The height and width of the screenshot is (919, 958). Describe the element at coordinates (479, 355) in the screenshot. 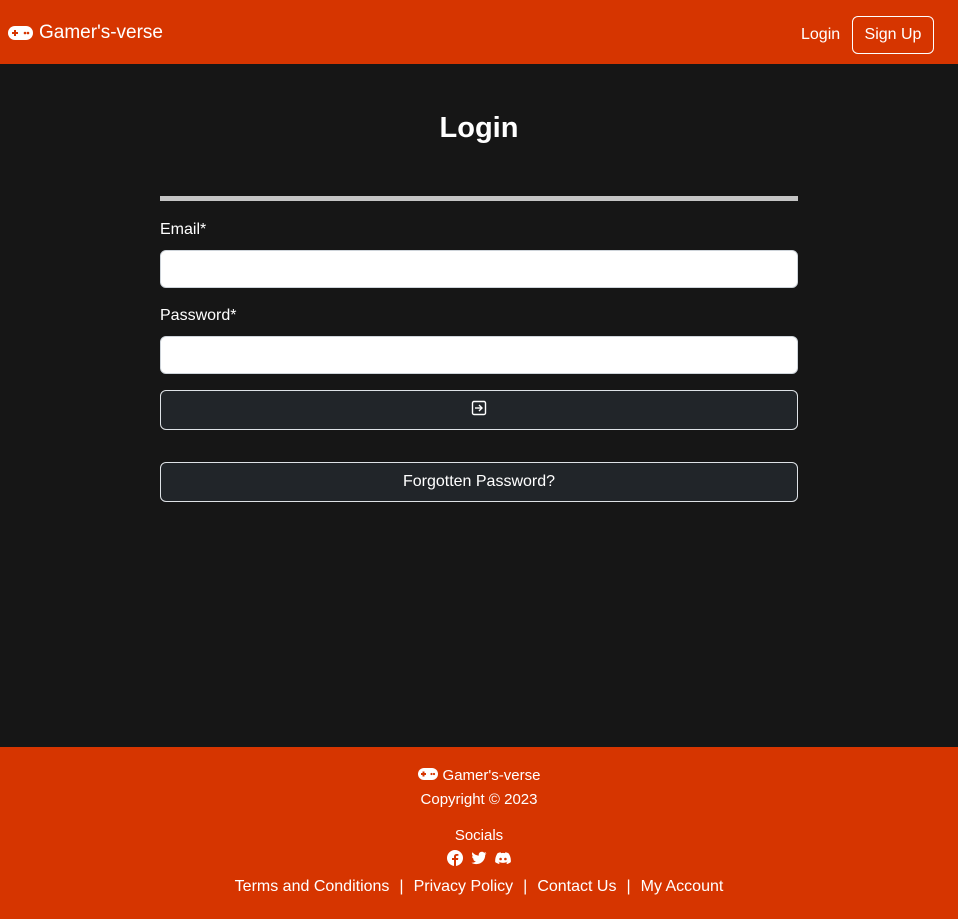

I see `password-field` at that location.